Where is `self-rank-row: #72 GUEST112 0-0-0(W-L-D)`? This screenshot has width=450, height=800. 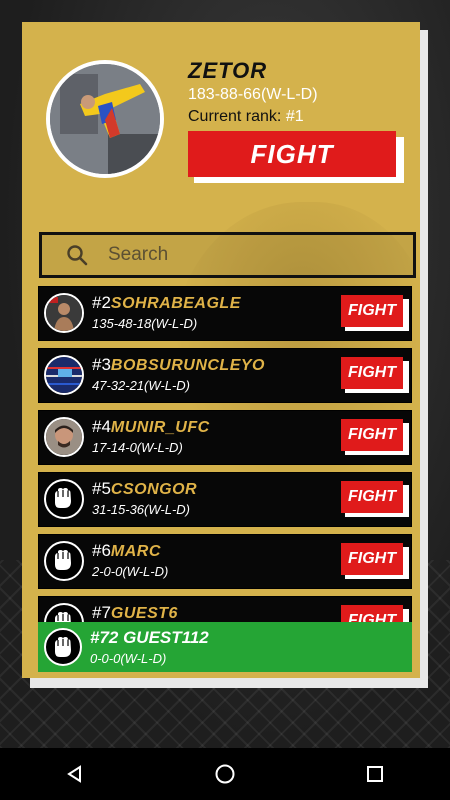
self-rank-row: #72 GUEST112 0-0-0(W-L-D) is located at coordinates (225, 647).